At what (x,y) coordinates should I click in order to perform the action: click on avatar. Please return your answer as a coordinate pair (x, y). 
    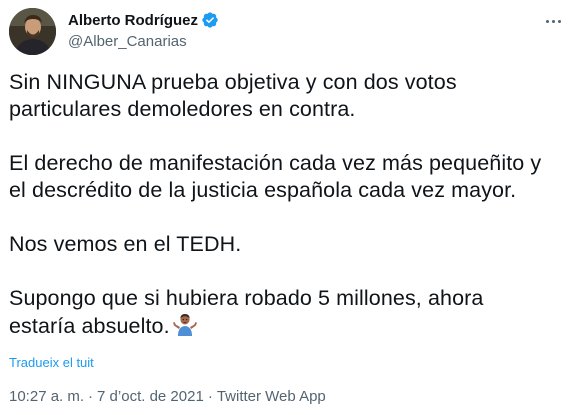
    Looking at the image, I should click on (32, 31).